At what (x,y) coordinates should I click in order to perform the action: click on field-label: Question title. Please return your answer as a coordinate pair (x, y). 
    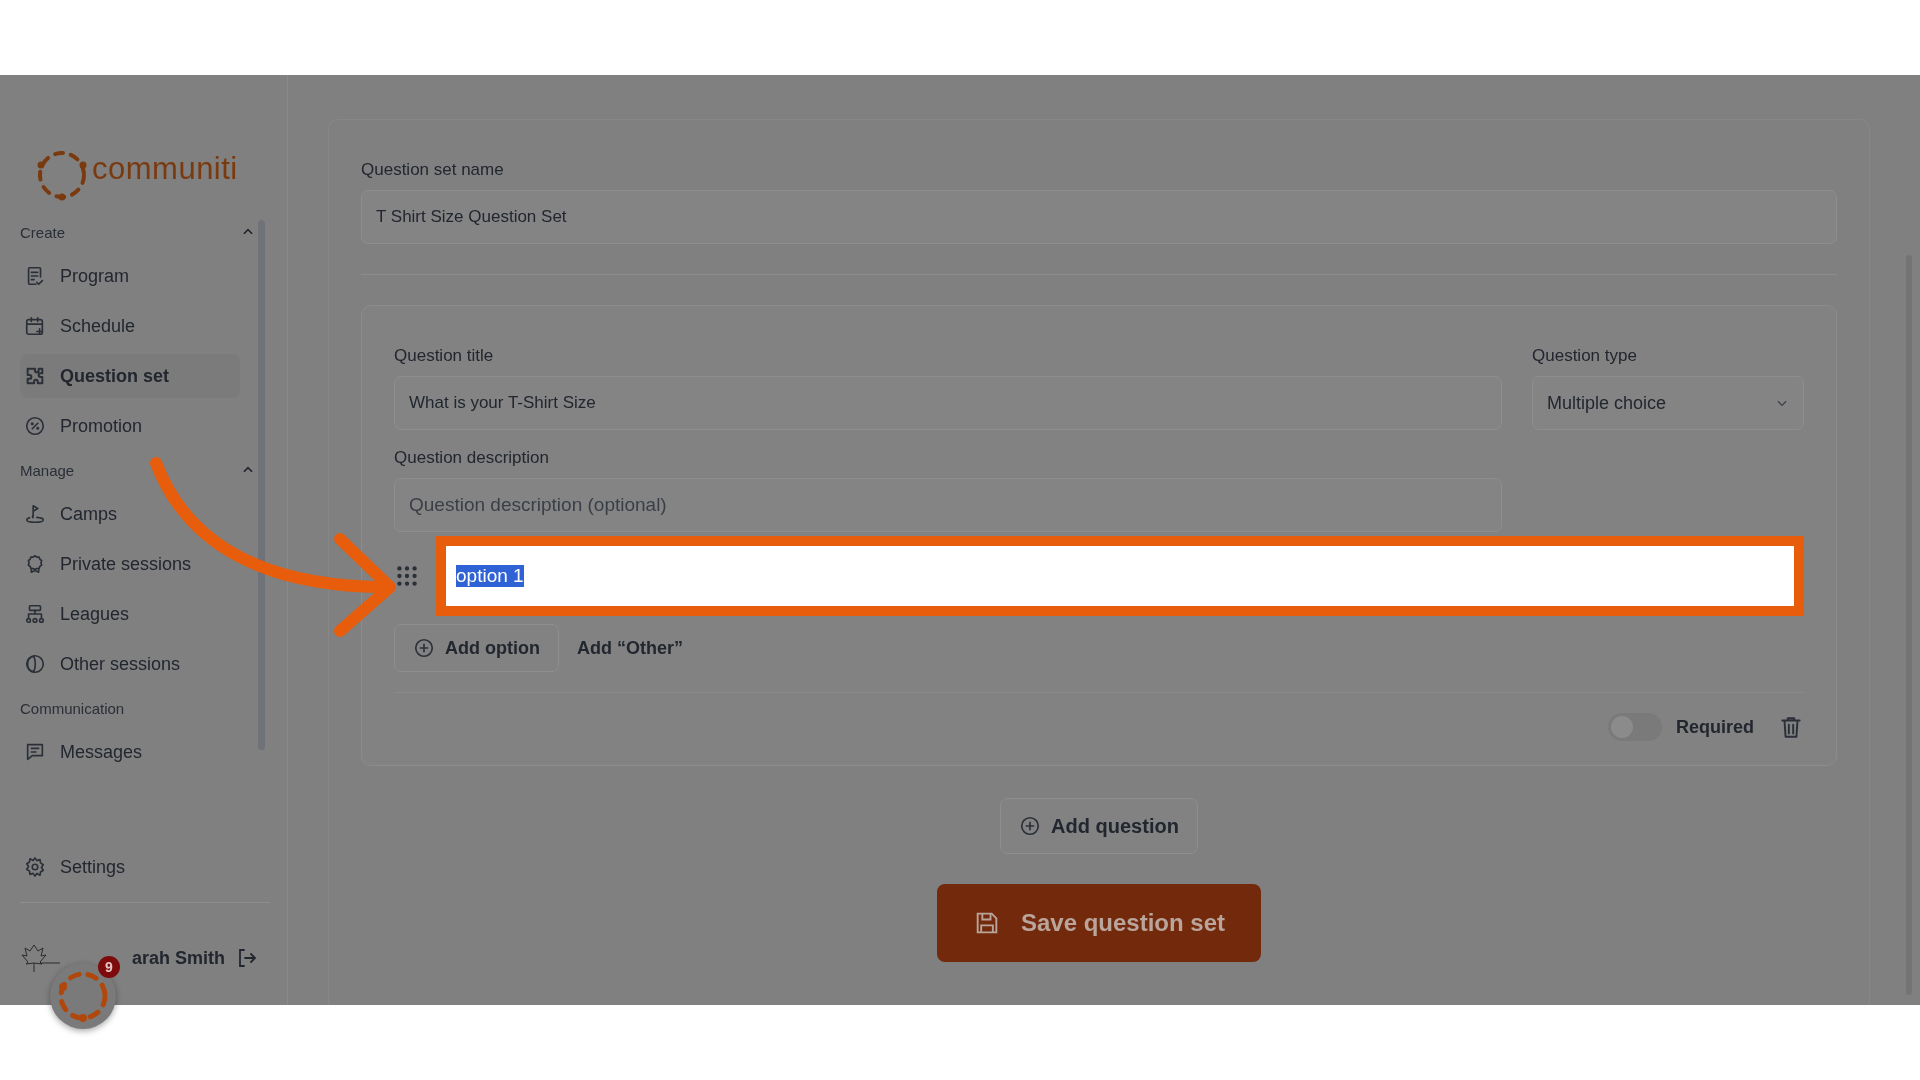
    Looking at the image, I should click on (444, 356).